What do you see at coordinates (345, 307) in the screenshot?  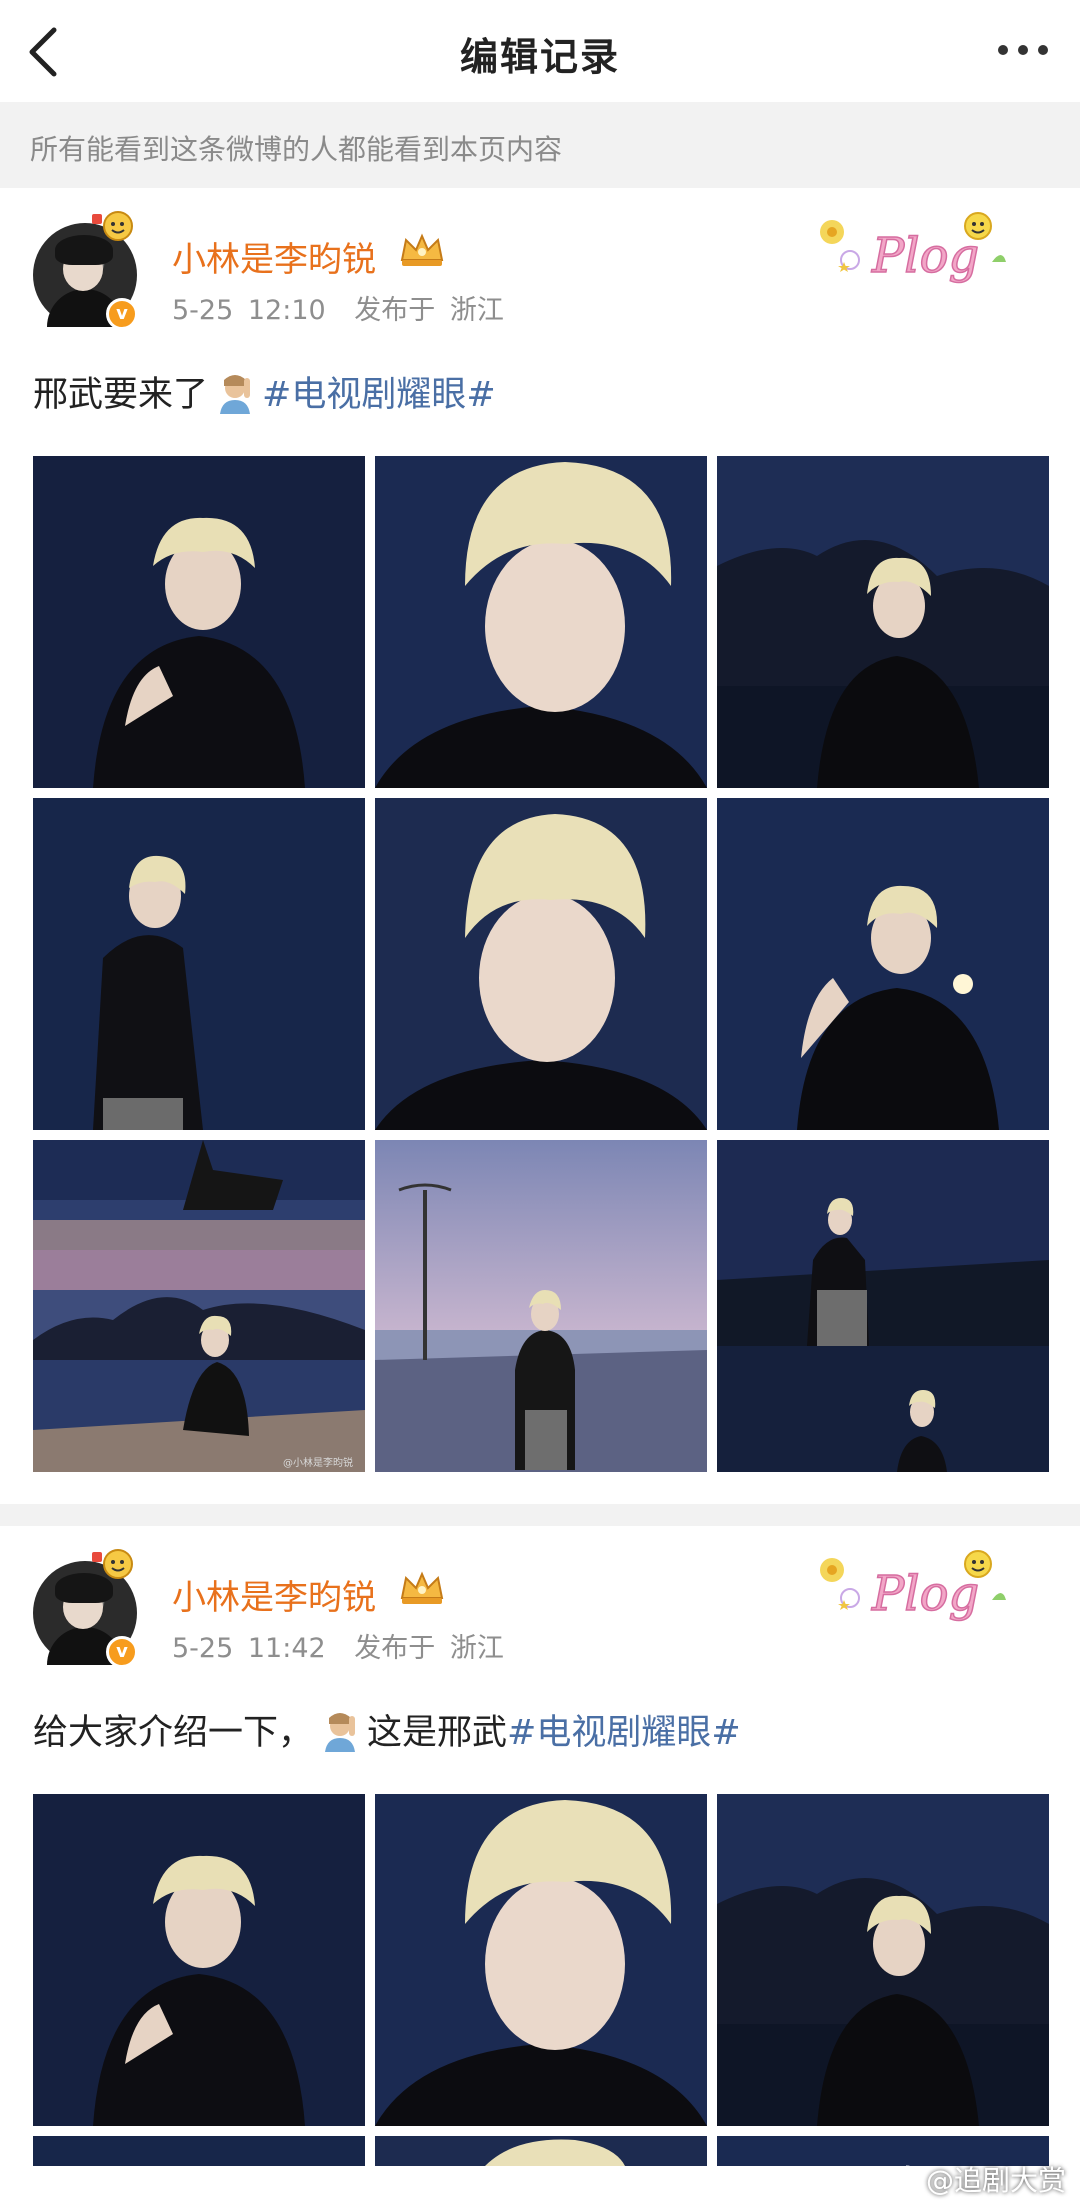 I see `post-meta: 5-25 12:10 发布于 浙江` at bounding box center [345, 307].